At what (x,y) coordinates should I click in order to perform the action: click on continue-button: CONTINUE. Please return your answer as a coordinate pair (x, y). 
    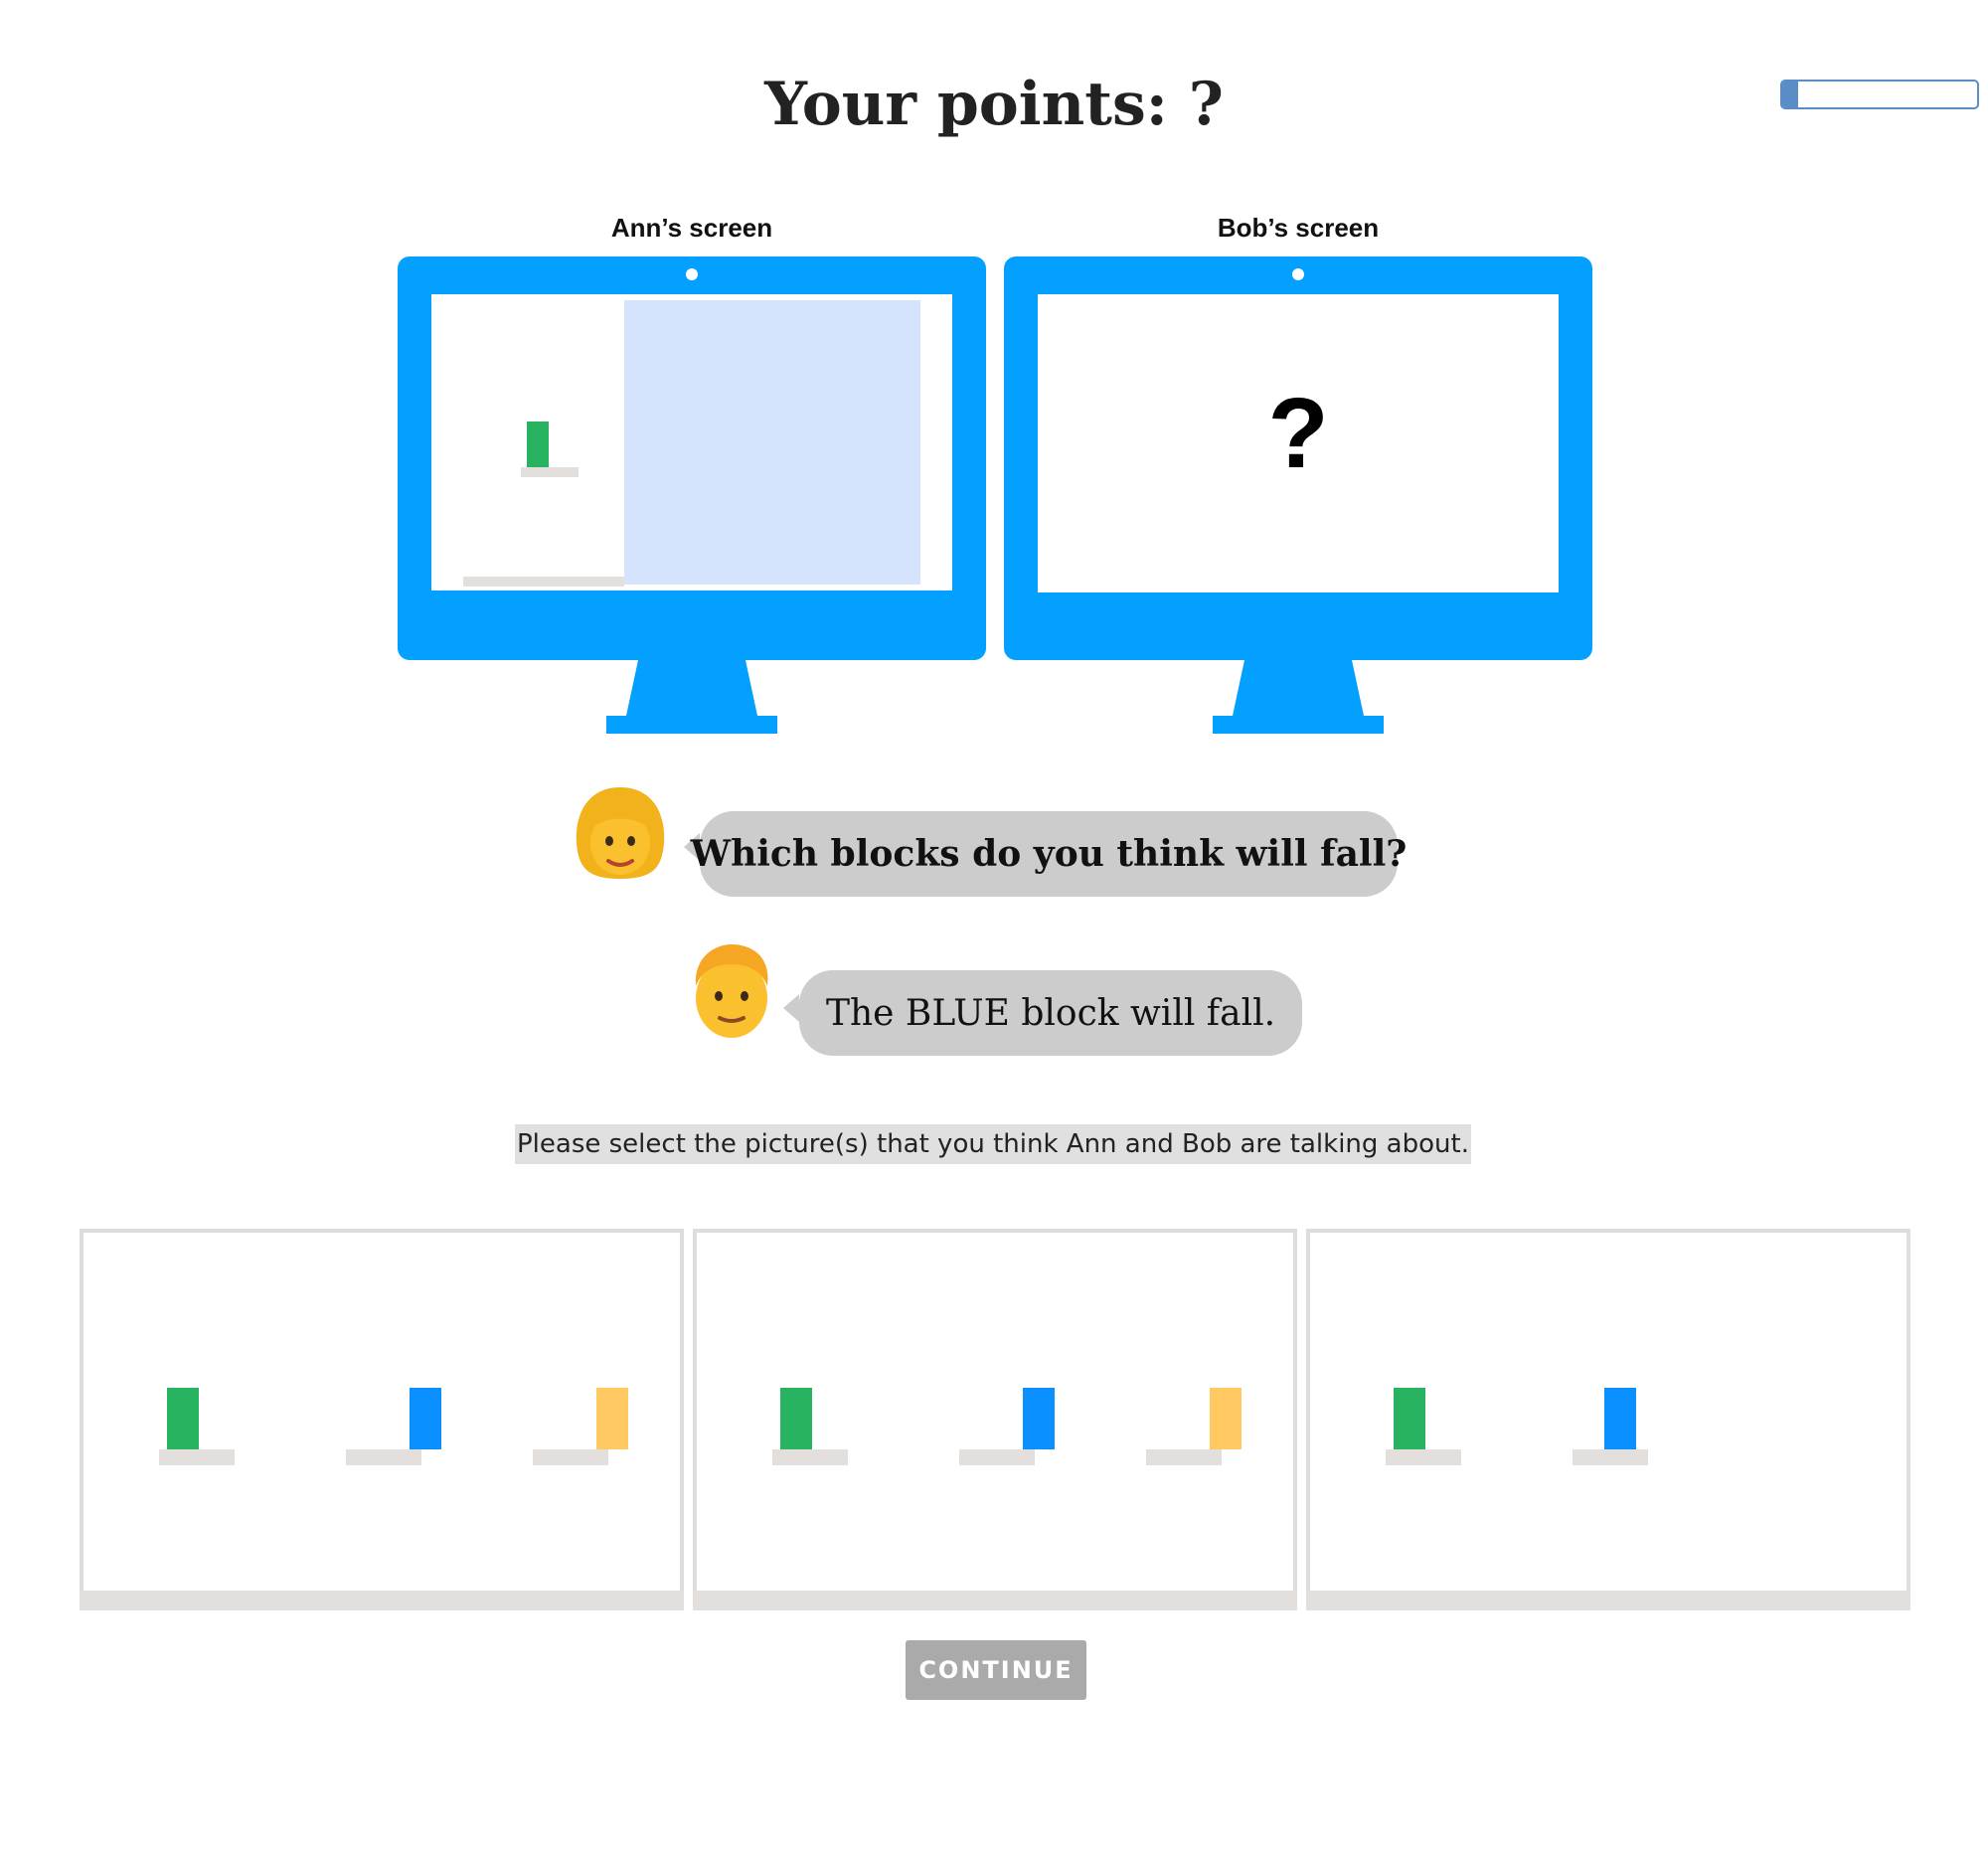
    Looking at the image, I should click on (996, 1670).